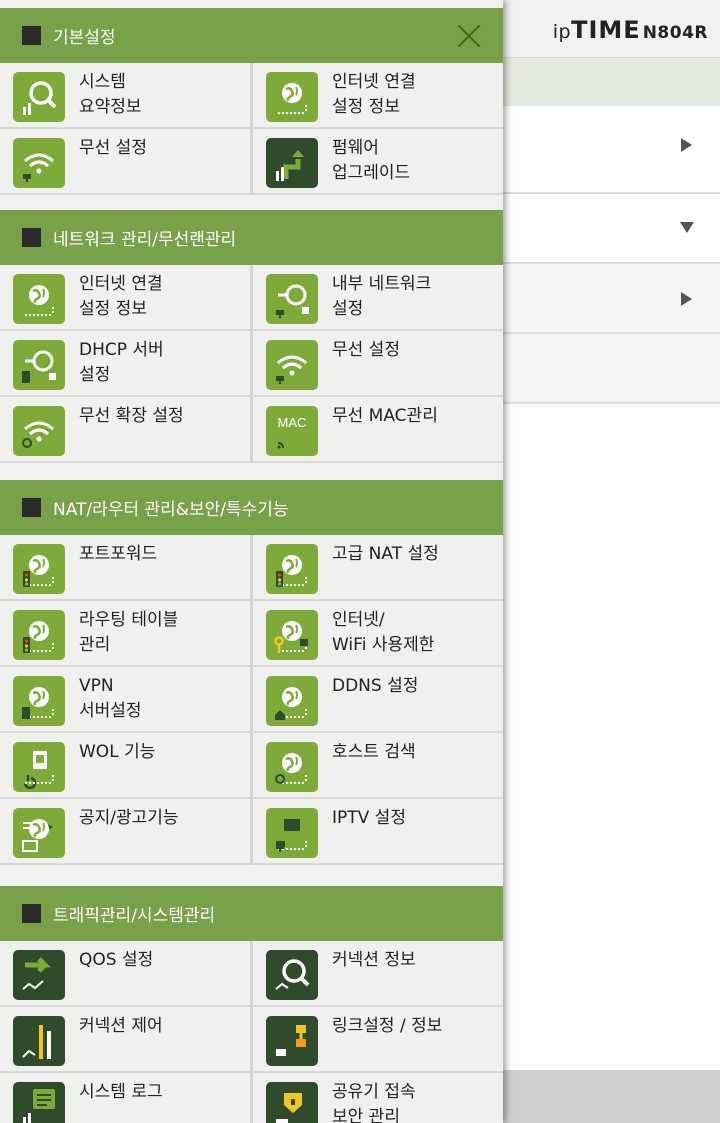  What do you see at coordinates (121, 1026) in the screenshot?
I see `menu-item-label: 커넥션 제어` at bounding box center [121, 1026].